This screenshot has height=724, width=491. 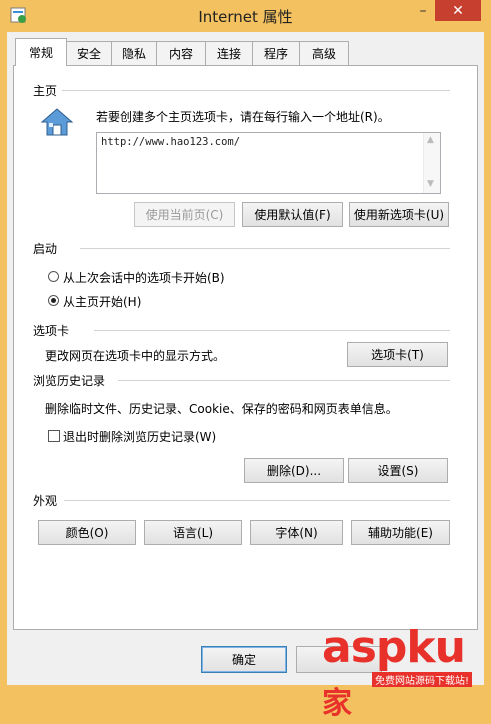 I want to click on scroll-up-icon: ▲, so click(x=430, y=140).